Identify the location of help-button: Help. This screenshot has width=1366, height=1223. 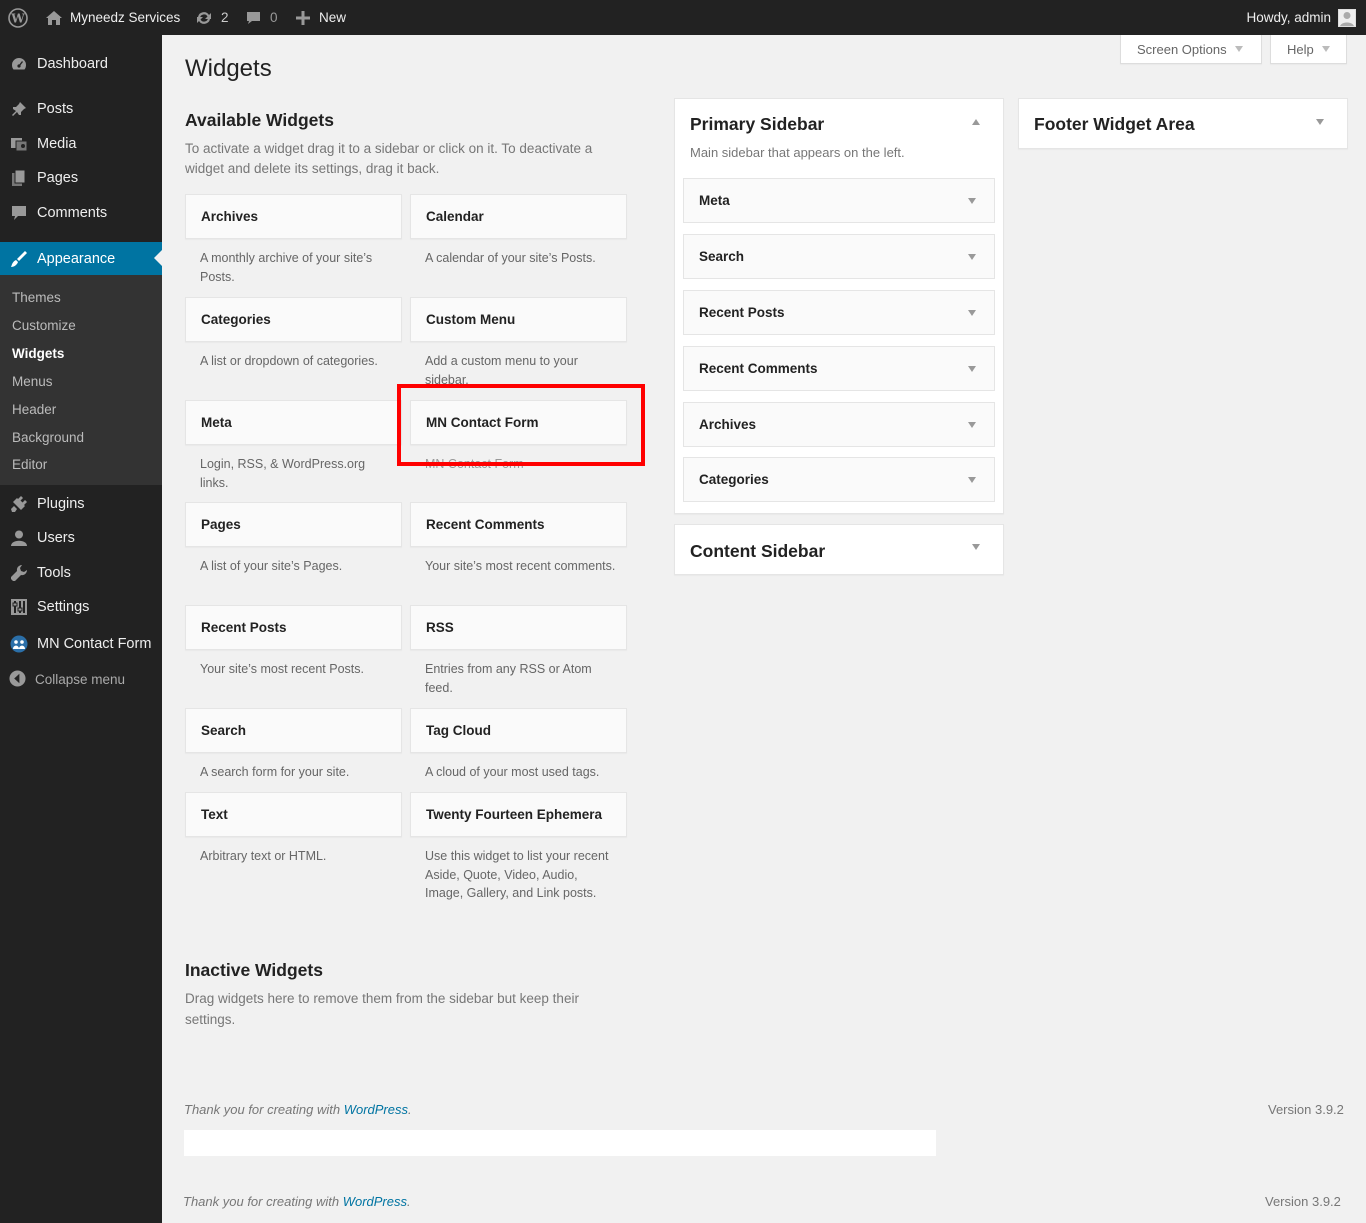
(1308, 49).